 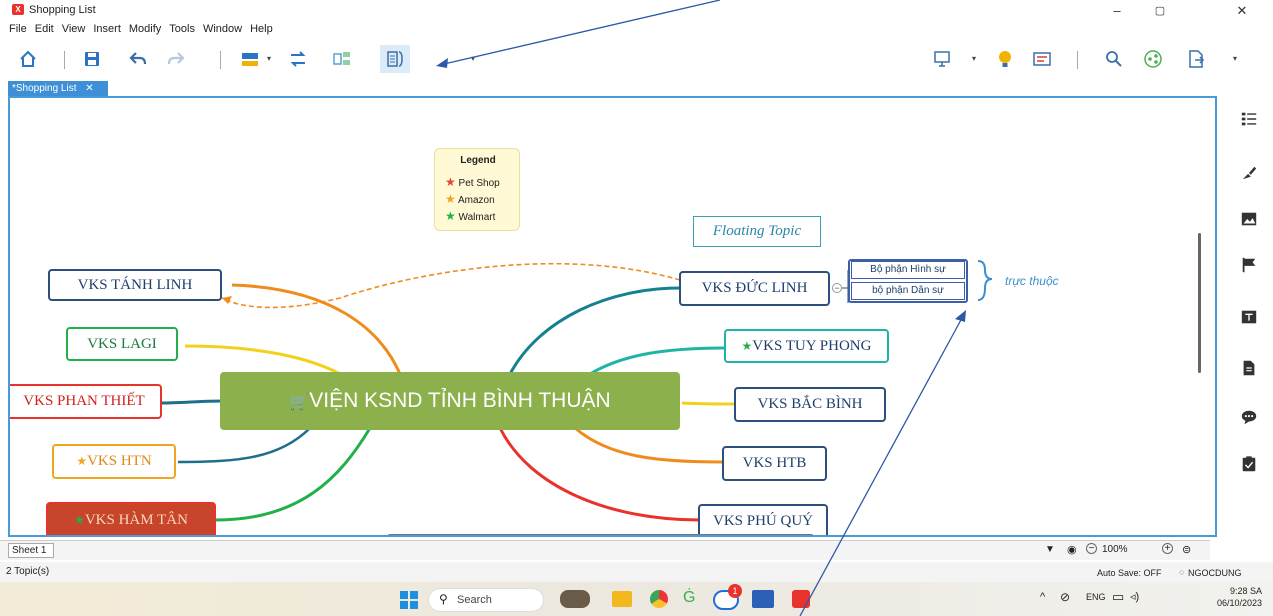 What do you see at coordinates (908, 291) in the screenshot?
I see `subtopic-dan-su: bộ phận Dân sự` at bounding box center [908, 291].